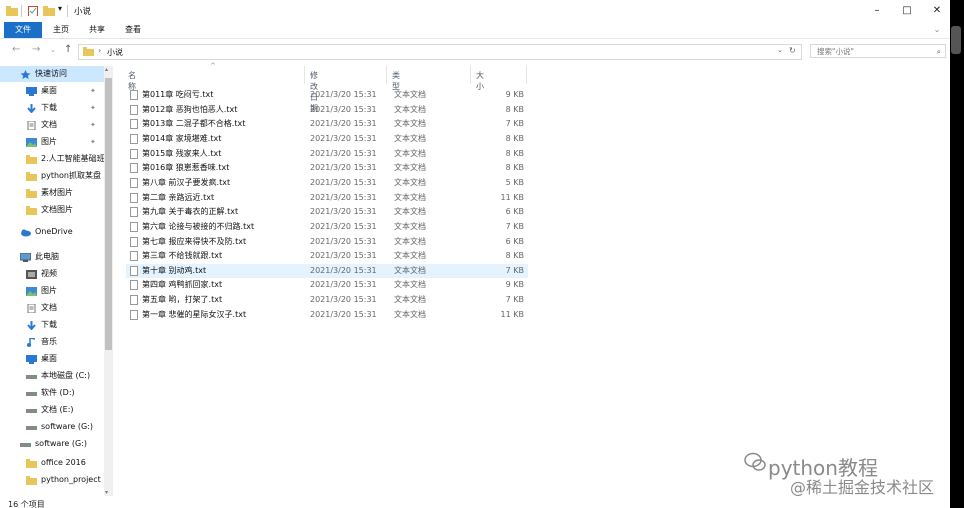  Describe the element at coordinates (33, 11) in the screenshot. I see `properties-icon` at that location.